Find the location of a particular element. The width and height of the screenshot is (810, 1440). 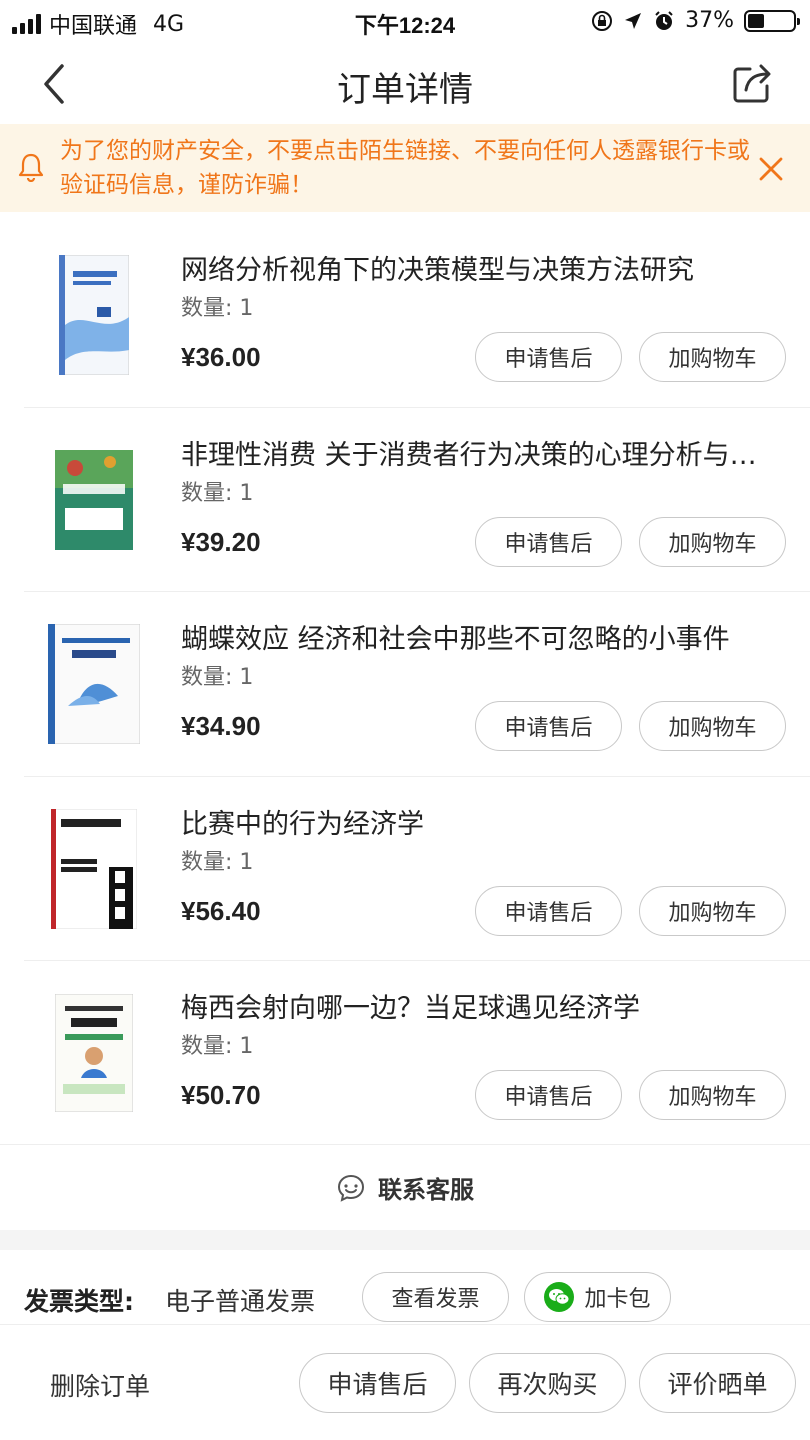

list-item: 梅西会射向哪一边？当足球遇见经济学 数量: 1 ¥50.70 申请售后 加购物车 is located at coordinates (405, 1052).